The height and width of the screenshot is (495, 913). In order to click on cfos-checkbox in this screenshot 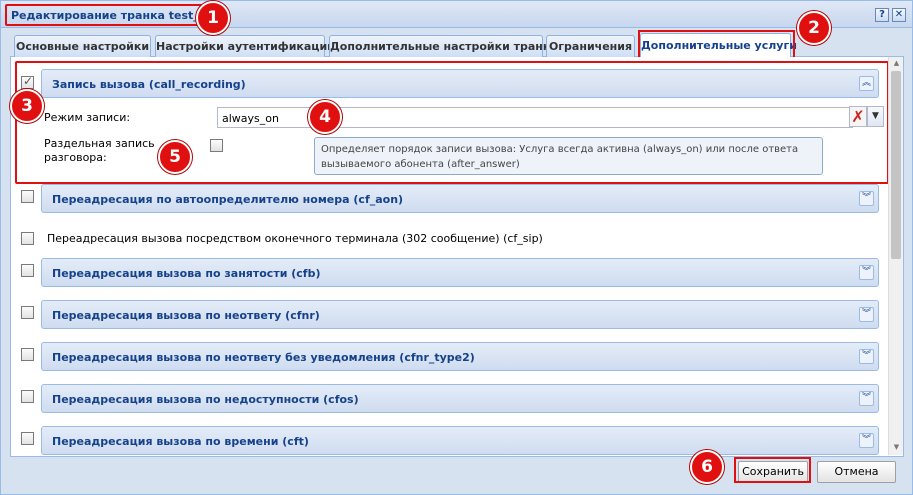, I will do `click(27, 396)`.